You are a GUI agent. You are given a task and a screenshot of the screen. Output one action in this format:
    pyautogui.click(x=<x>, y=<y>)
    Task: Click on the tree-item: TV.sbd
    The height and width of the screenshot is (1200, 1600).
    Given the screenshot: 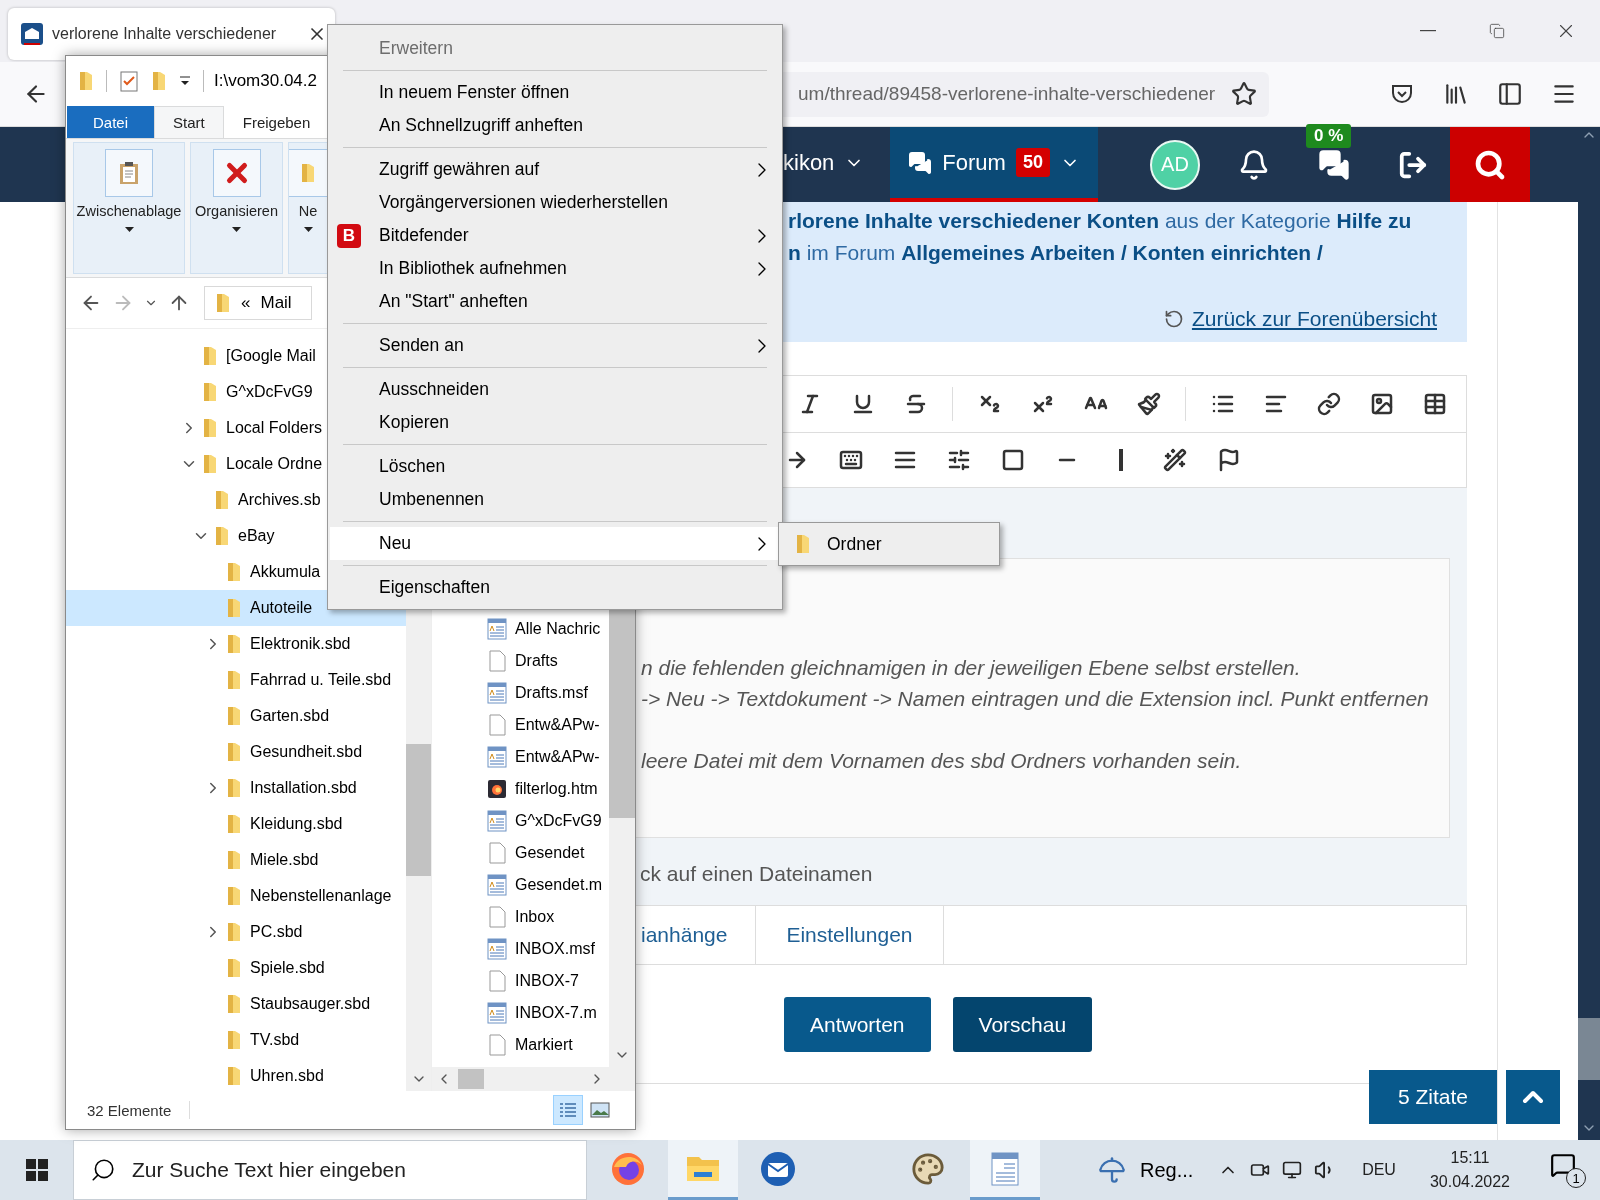 What is the action you would take?
    pyautogui.click(x=236, y=1040)
    